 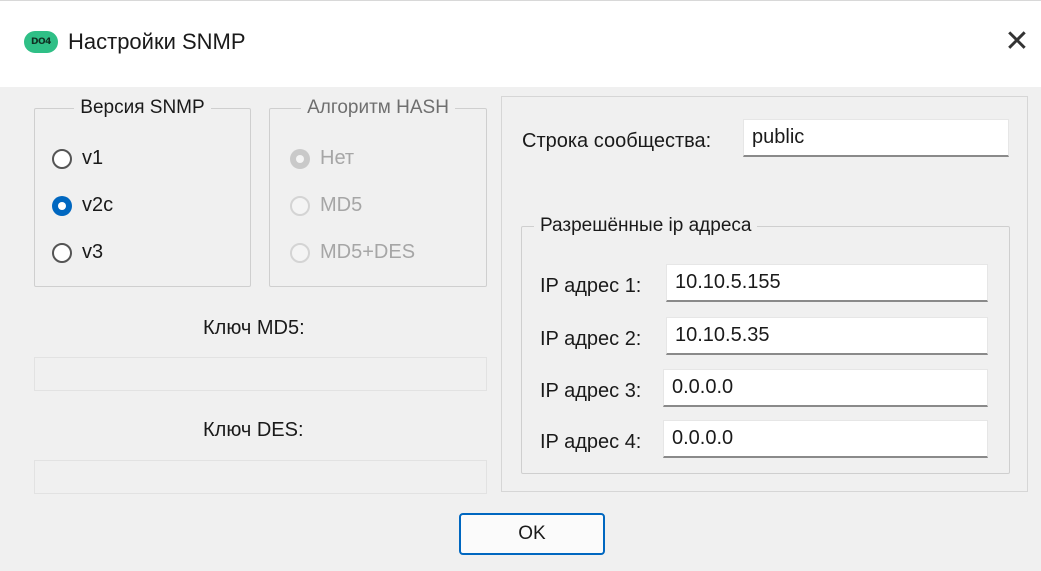 What do you see at coordinates (157, 41) in the screenshot?
I see `window-title: Настройки SNMP` at bounding box center [157, 41].